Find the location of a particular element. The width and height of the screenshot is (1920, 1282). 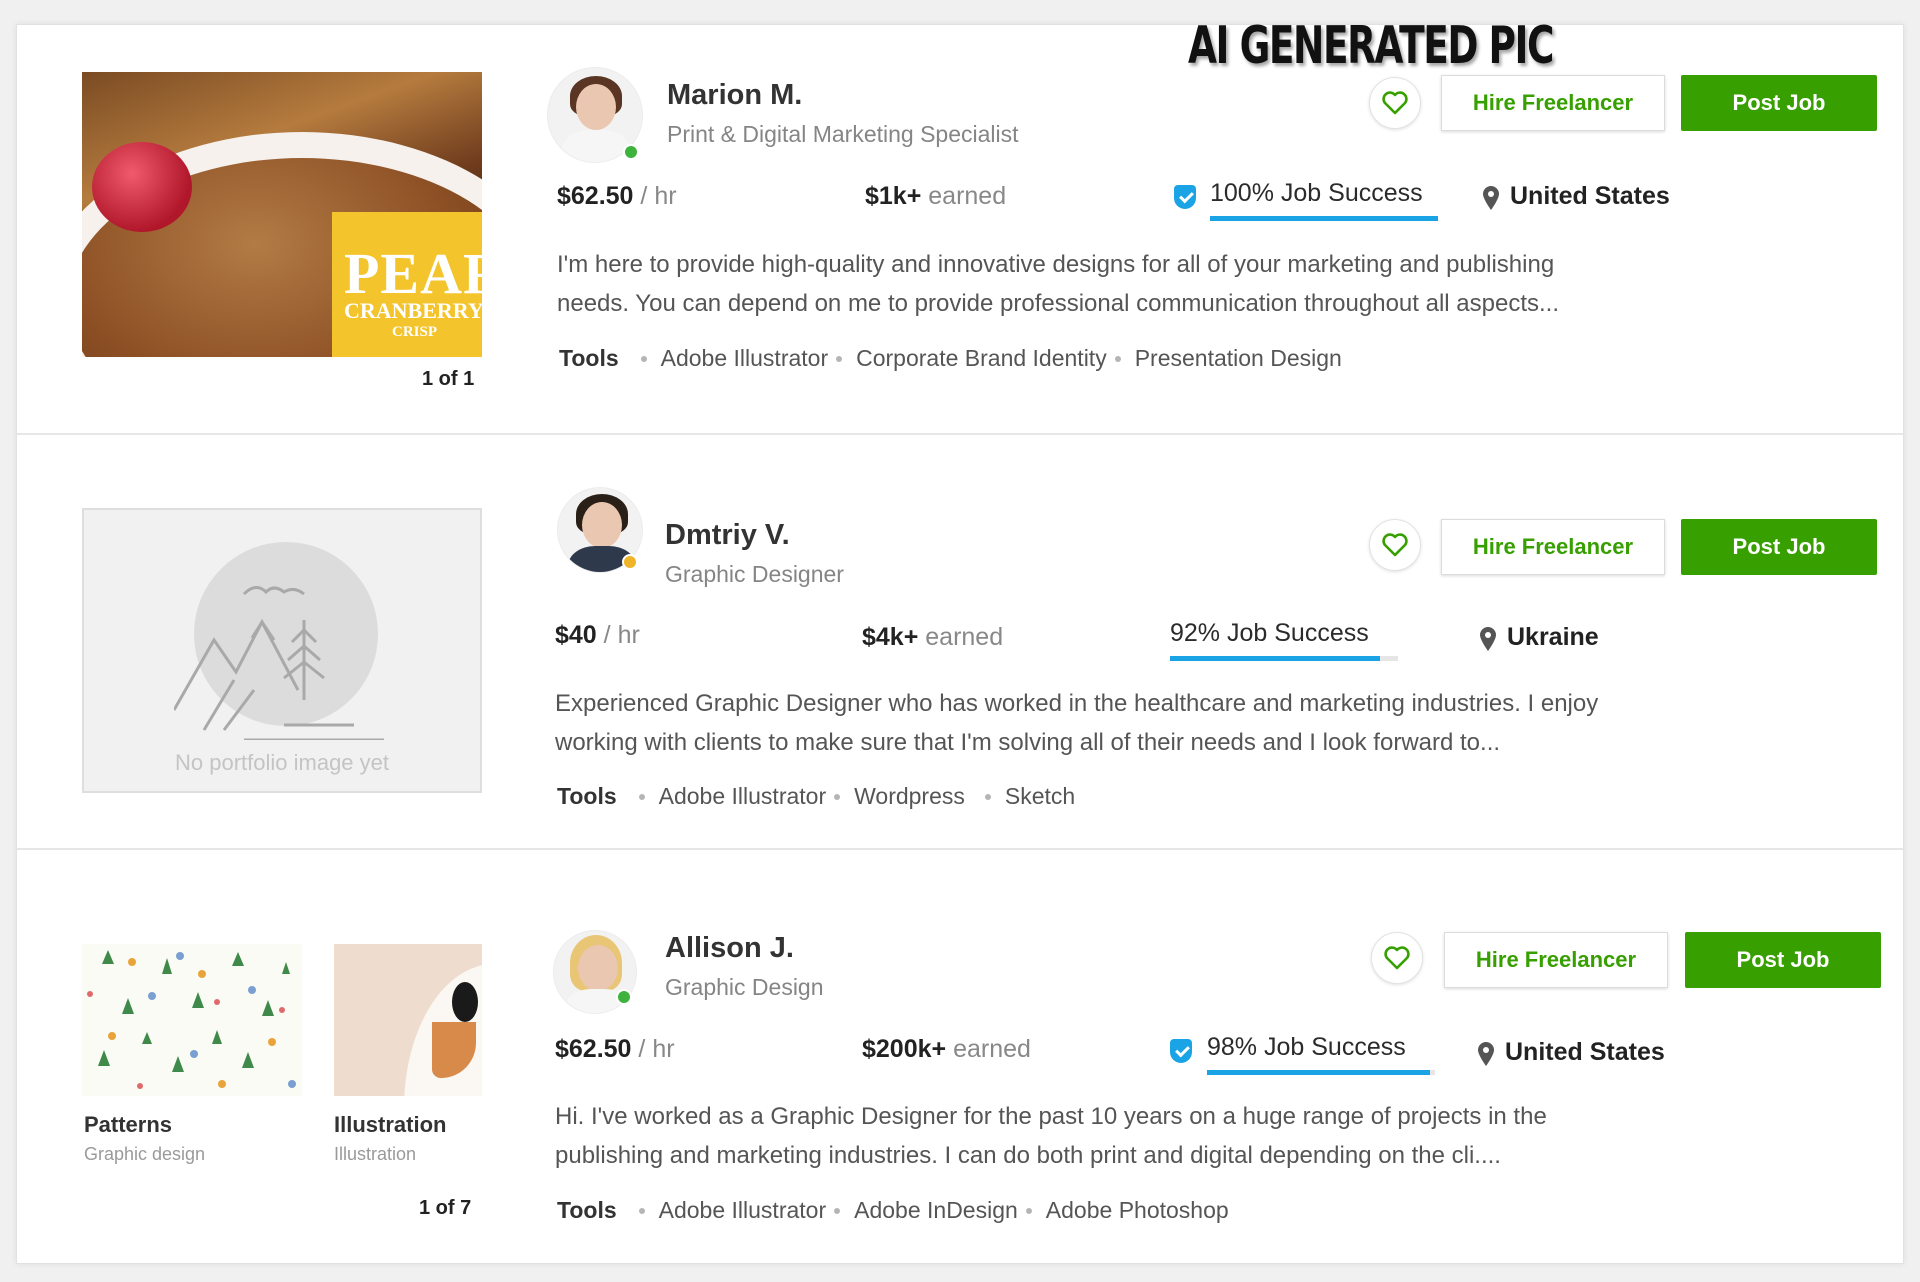

portfolio-counter: 1 of 7 is located at coordinates (445, 1208).